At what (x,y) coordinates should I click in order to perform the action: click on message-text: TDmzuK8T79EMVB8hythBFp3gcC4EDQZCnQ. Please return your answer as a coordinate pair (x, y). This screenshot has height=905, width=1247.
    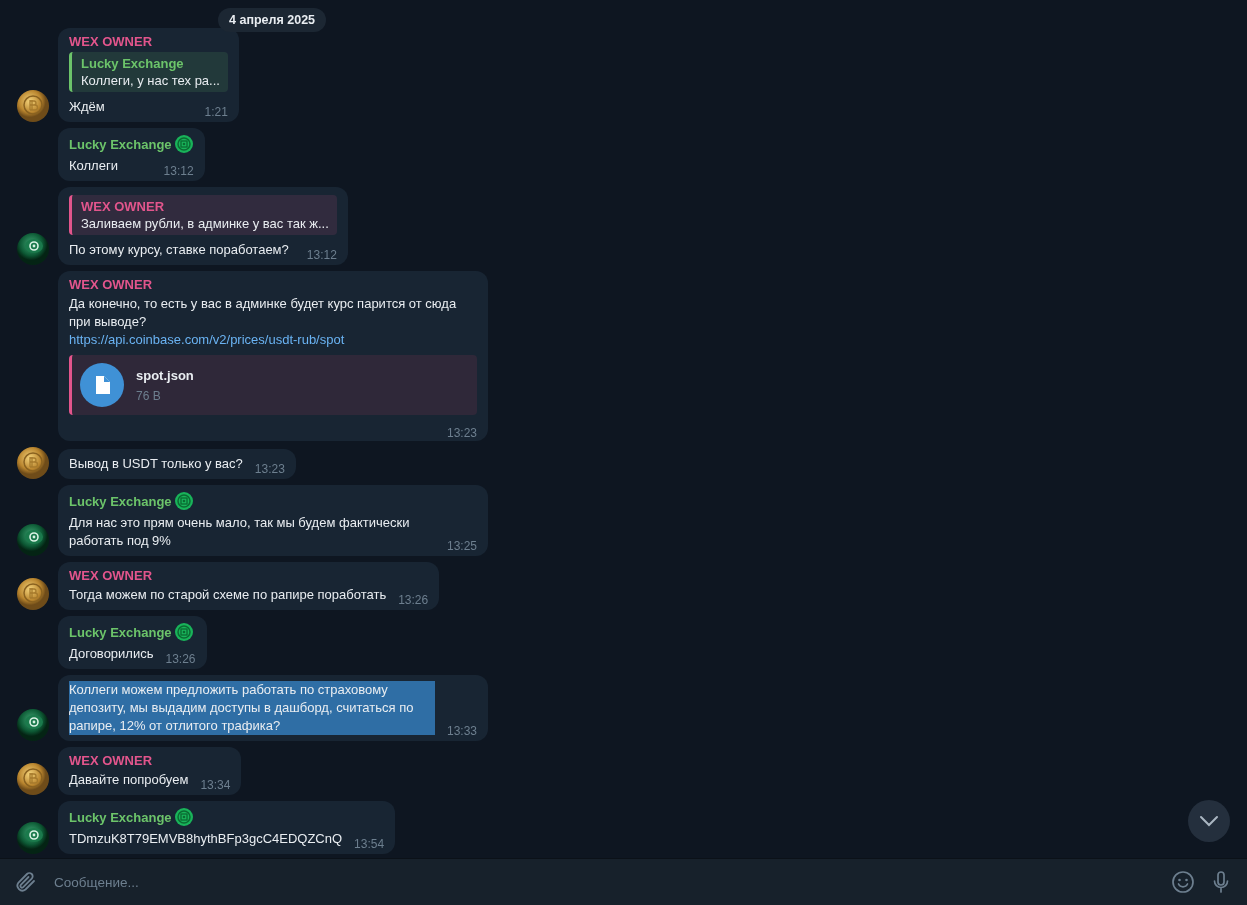
    Looking at the image, I should click on (206, 839).